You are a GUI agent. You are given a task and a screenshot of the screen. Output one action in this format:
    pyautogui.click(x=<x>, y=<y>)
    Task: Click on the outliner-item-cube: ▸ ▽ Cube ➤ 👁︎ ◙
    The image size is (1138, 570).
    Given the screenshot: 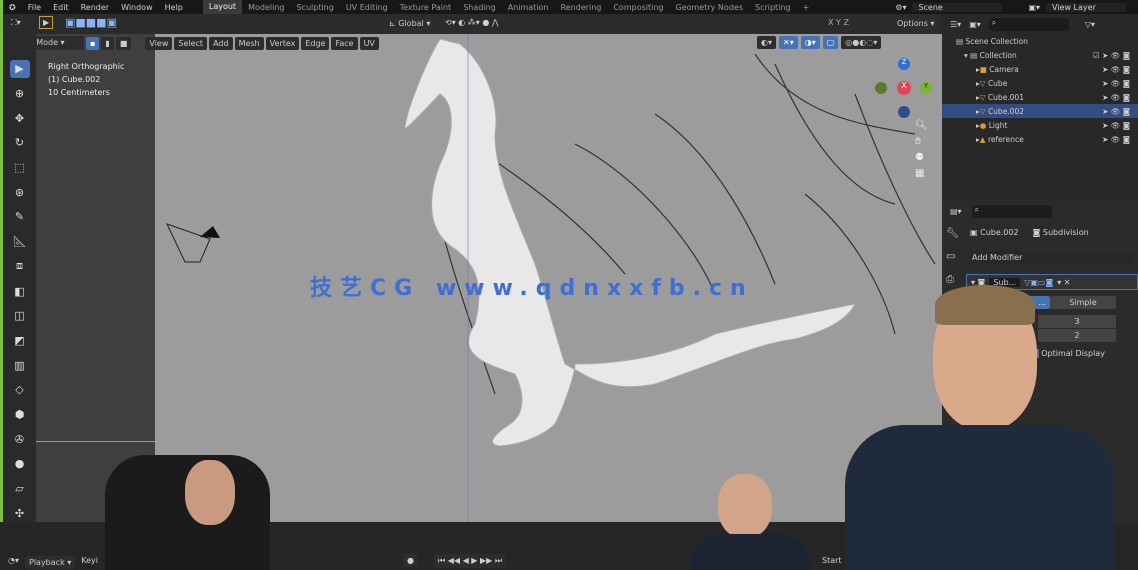 What is the action you would take?
    pyautogui.click(x=1040, y=83)
    